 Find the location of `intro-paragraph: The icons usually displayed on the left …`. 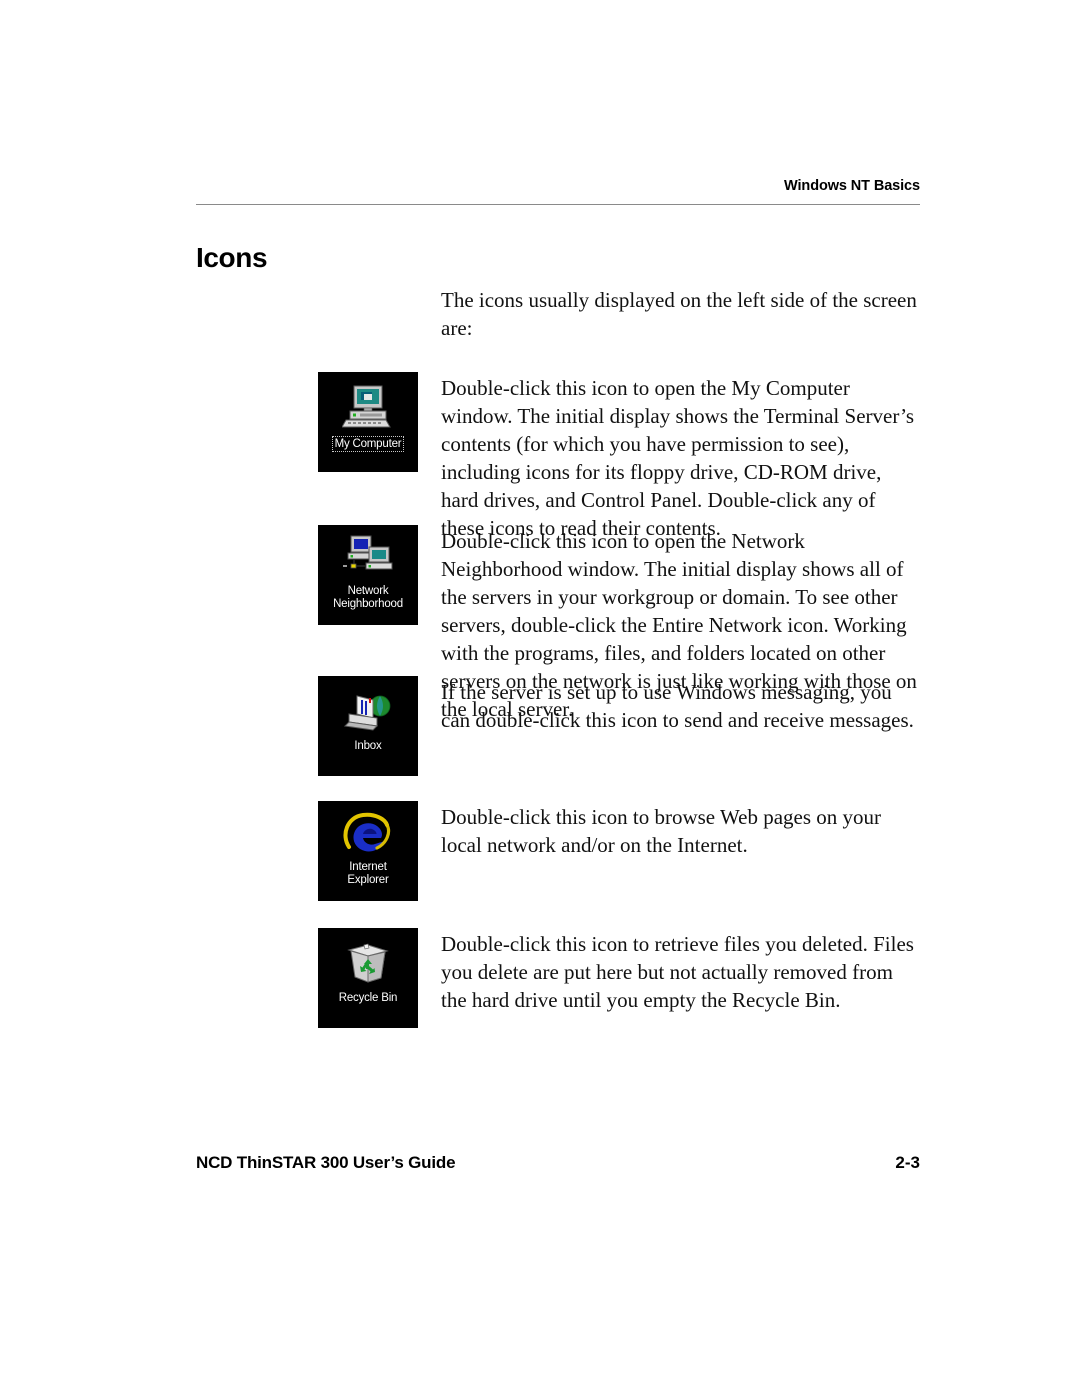

intro-paragraph: The icons usually displayed on the left … is located at coordinates (679, 314).